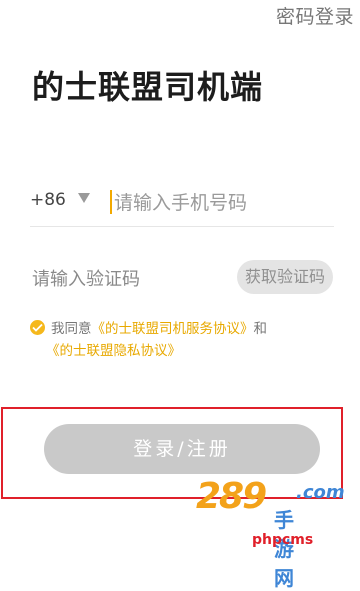  What do you see at coordinates (283, 540) in the screenshot?
I see `watermark-tag: phpcms` at bounding box center [283, 540].